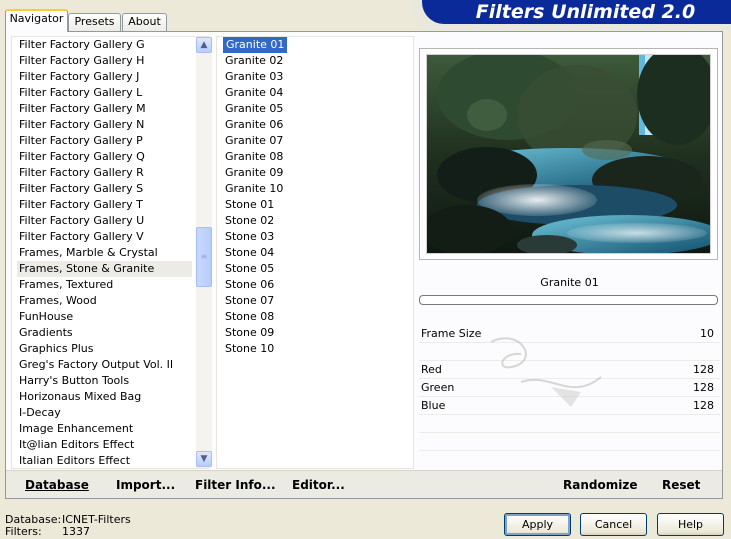 The width and height of the screenshot is (731, 539). I want to click on category-item: Filter Factory Gallery T, so click(104, 205).